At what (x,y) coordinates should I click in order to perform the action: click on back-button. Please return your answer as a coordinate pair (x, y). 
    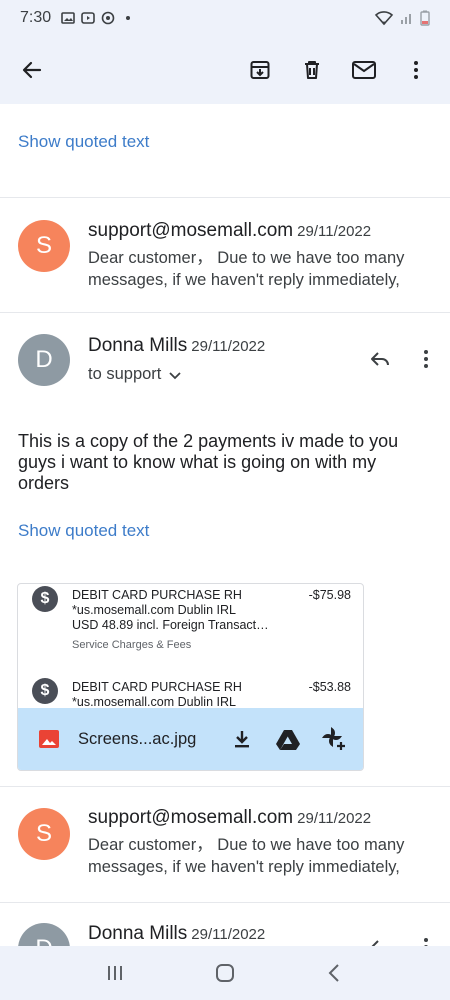
    Looking at the image, I should click on (32, 70).